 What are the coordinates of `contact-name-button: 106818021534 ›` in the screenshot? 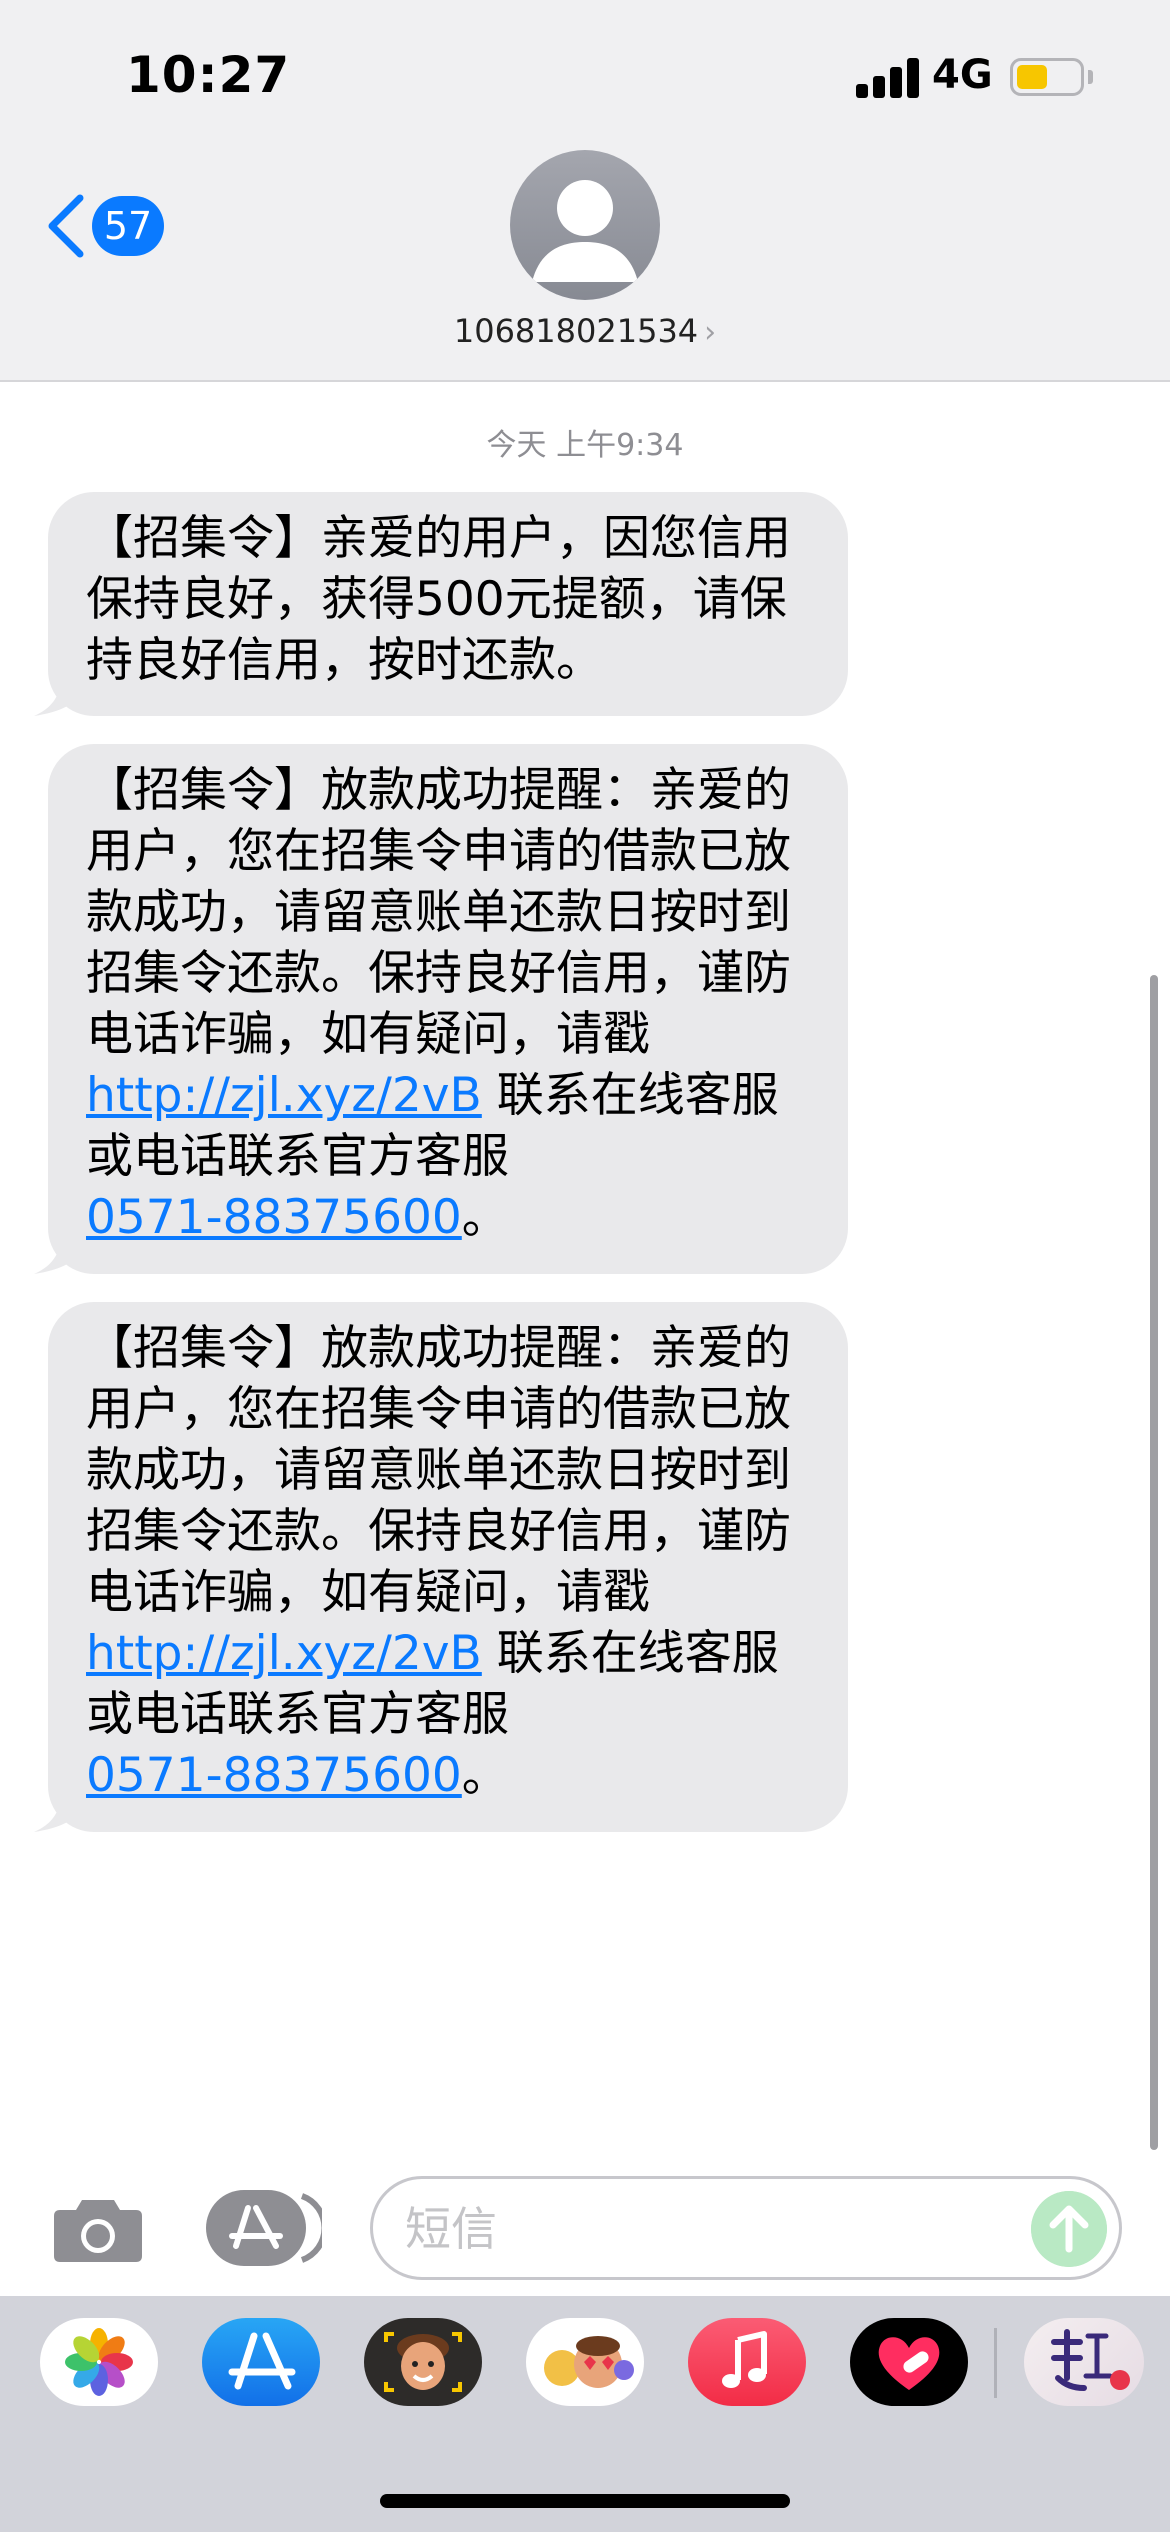 It's located at (585, 331).